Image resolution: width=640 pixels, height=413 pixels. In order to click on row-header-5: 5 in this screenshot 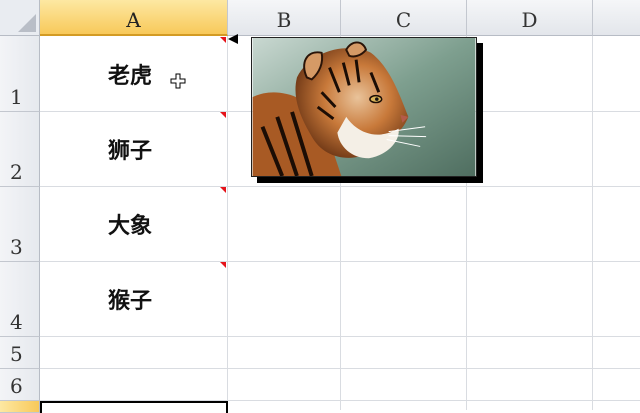, I will do `click(20, 353)`.